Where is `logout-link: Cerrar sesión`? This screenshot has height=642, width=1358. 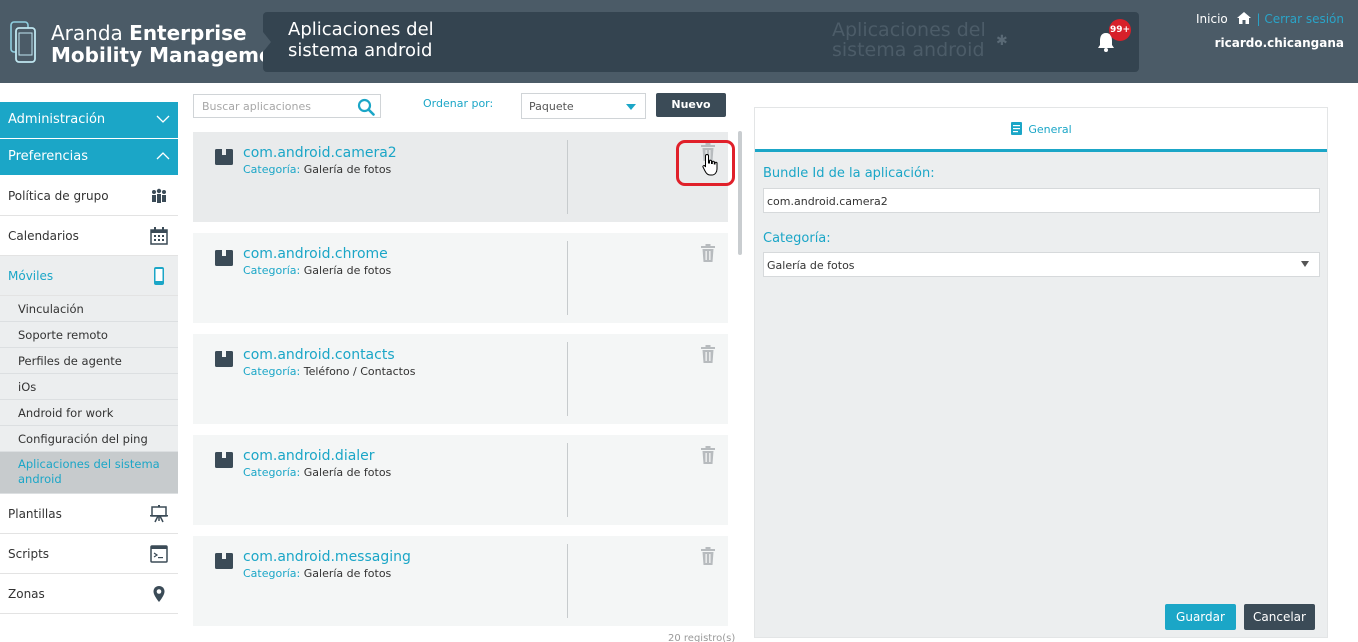 logout-link: Cerrar sesión is located at coordinates (1304, 19).